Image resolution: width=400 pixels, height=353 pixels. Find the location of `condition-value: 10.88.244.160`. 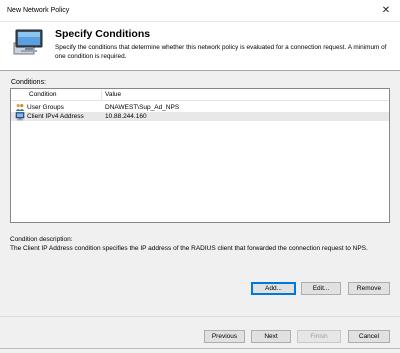

condition-value: 10.88.244.160 is located at coordinates (126, 116).